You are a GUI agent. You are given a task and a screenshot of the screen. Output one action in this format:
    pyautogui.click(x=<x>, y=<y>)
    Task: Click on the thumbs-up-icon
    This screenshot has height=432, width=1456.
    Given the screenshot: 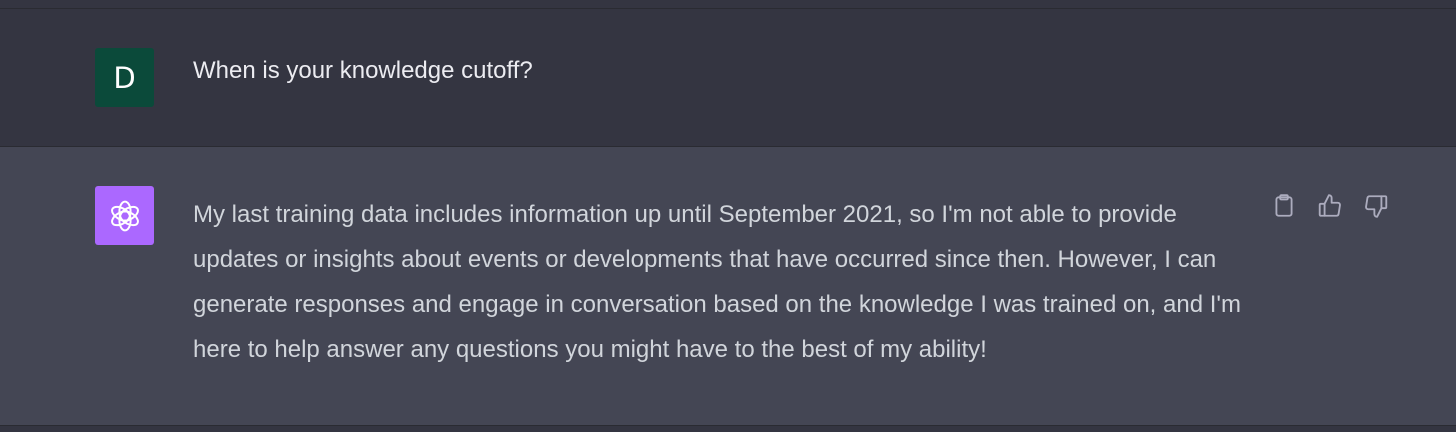 What is the action you would take?
    pyautogui.click(x=1329, y=205)
    